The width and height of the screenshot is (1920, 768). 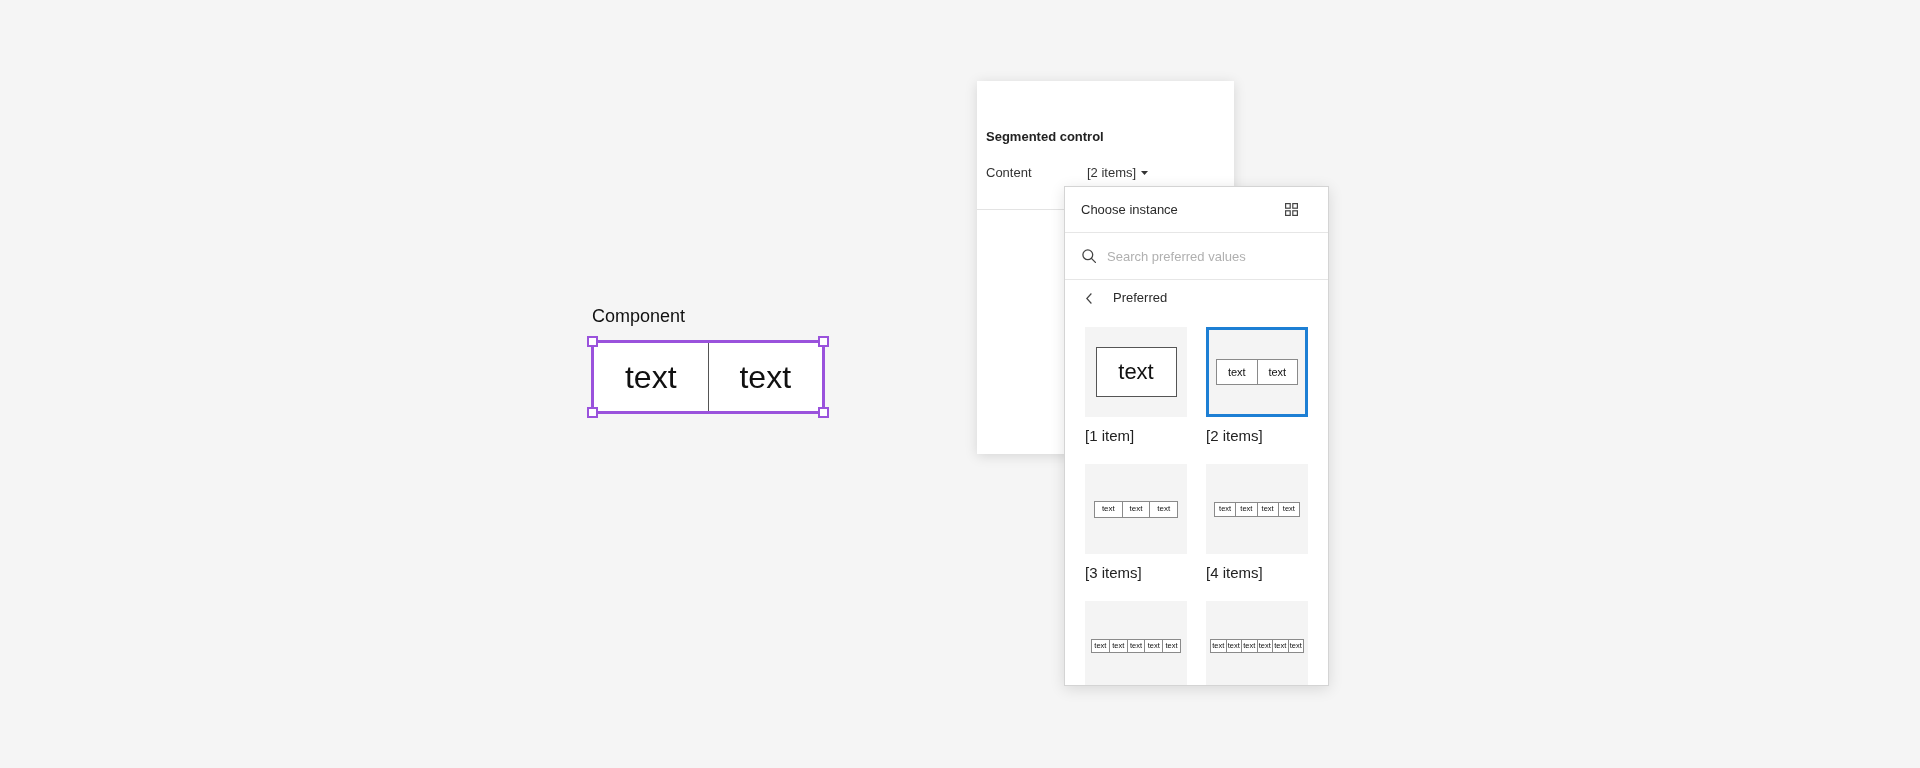 What do you see at coordinates (708, 377) in the screenshot?
I see `segmented-control: text text` at bounding box center [708, 377].